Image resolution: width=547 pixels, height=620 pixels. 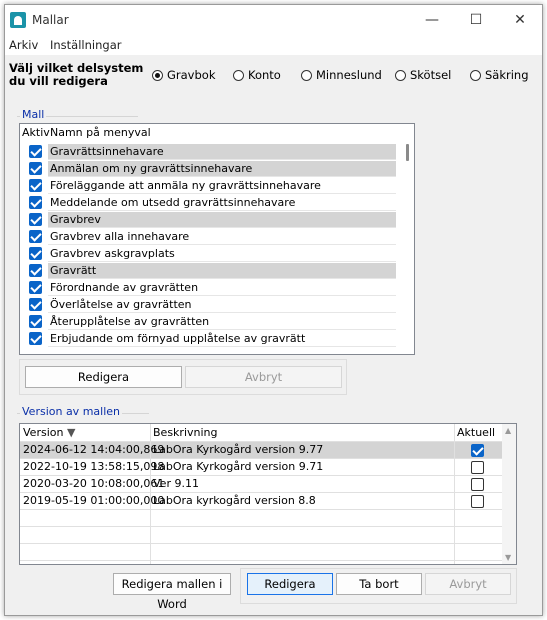 I want to click on version-date: 2020-03-20 10:08:00,061, so click(x=94, y=483).